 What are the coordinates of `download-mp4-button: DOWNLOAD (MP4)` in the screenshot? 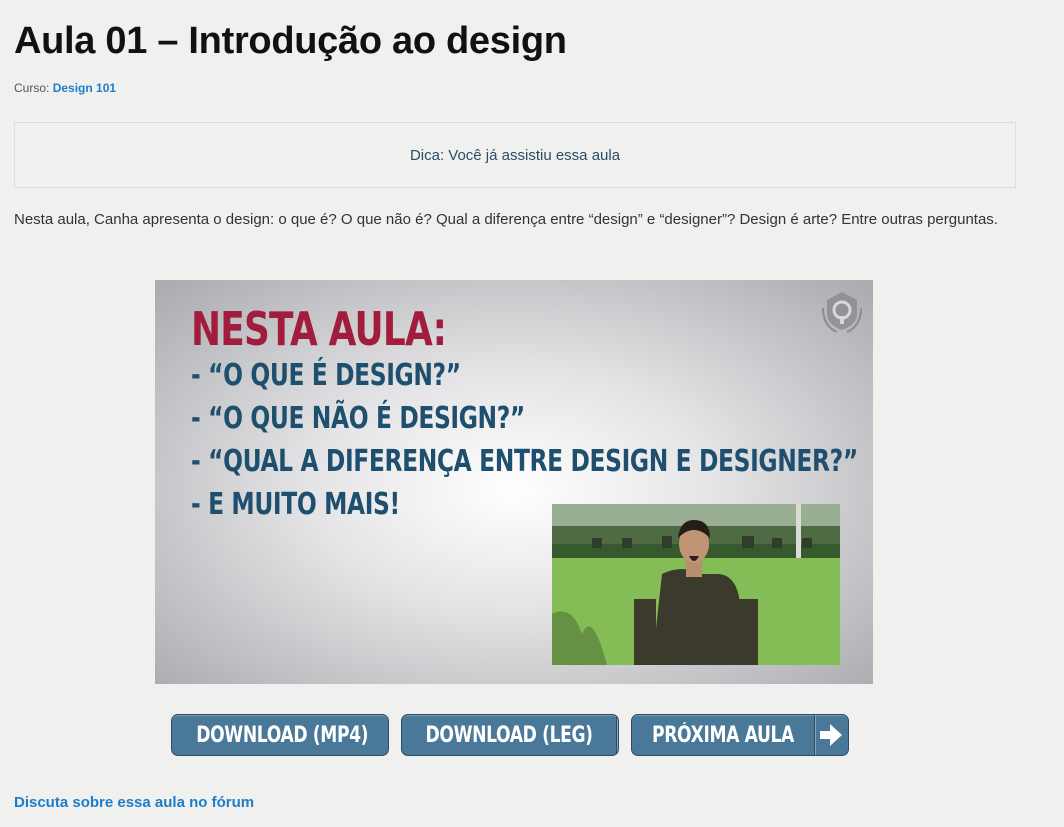 It's located at (280, 735).